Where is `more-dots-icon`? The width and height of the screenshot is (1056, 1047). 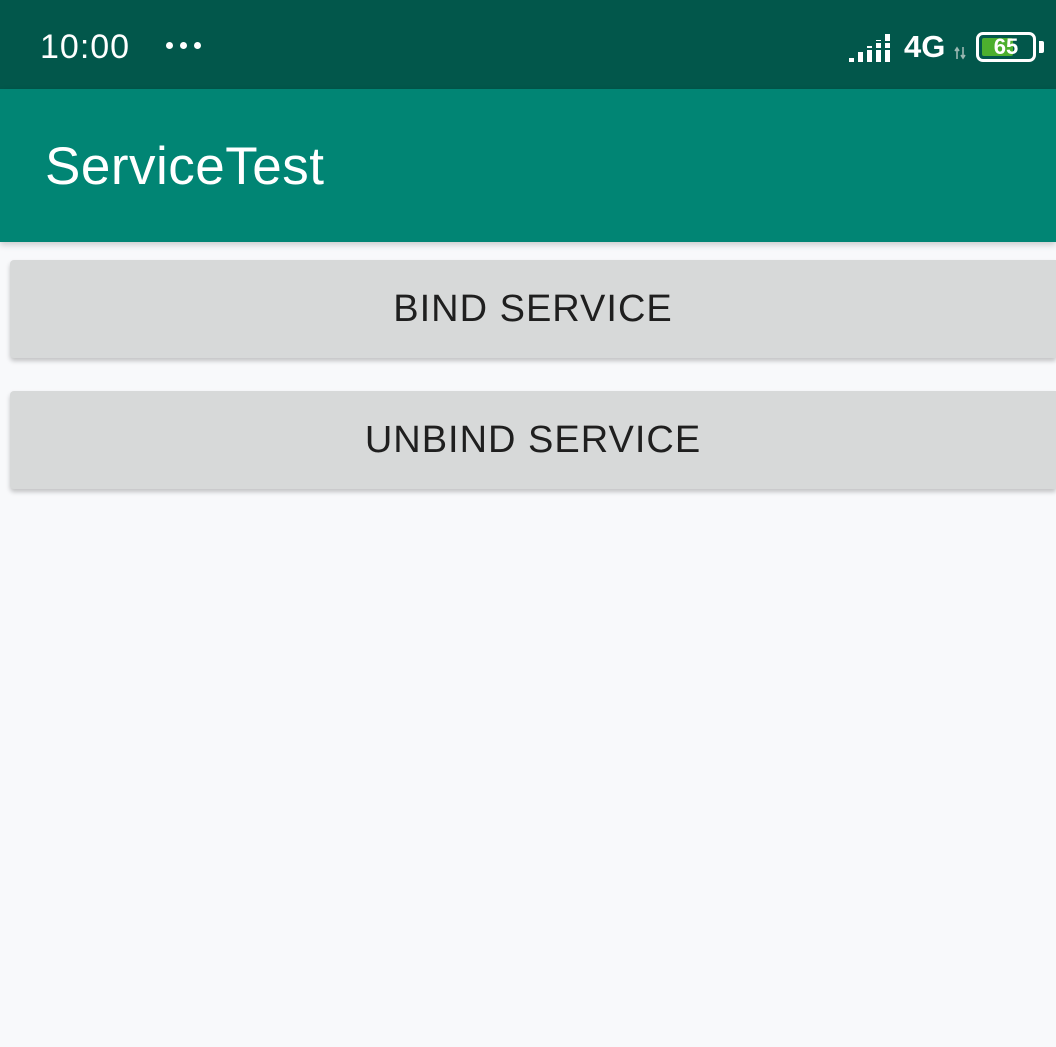
more-dots-icon is located at coordinates (186, 46).